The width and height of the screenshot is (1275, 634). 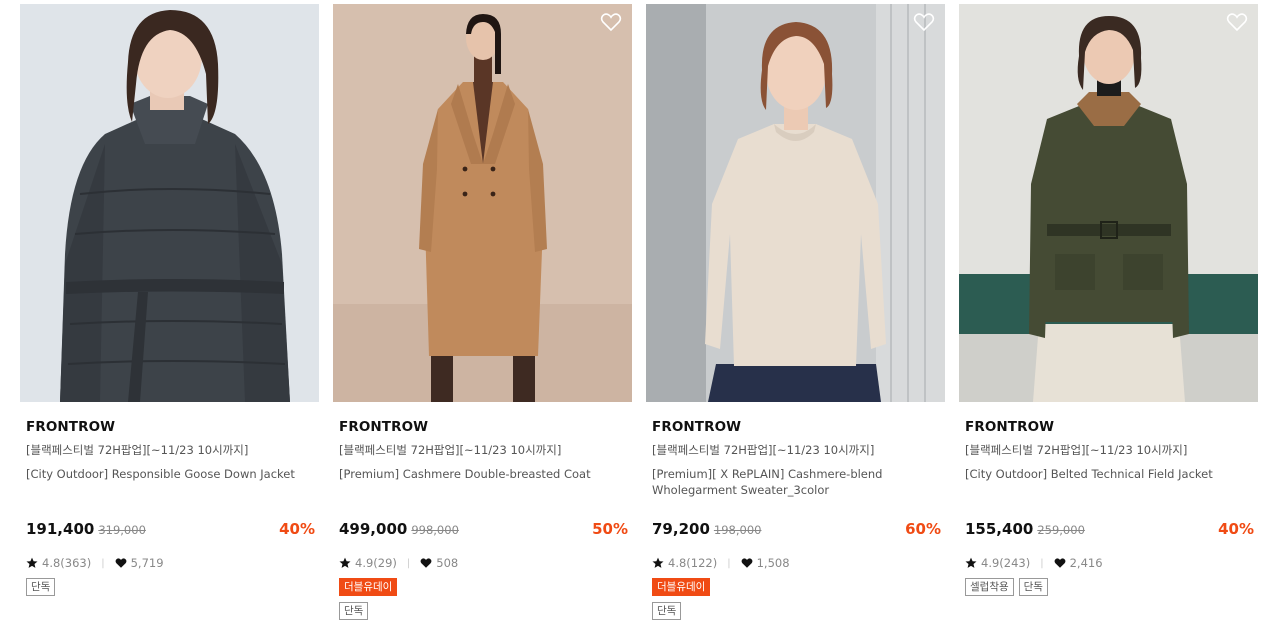 What do you see at coordinates (398, 563) in the screenshot?
I see `review-meta: 4.9(29) | 508` at bounding box center [398, 563].